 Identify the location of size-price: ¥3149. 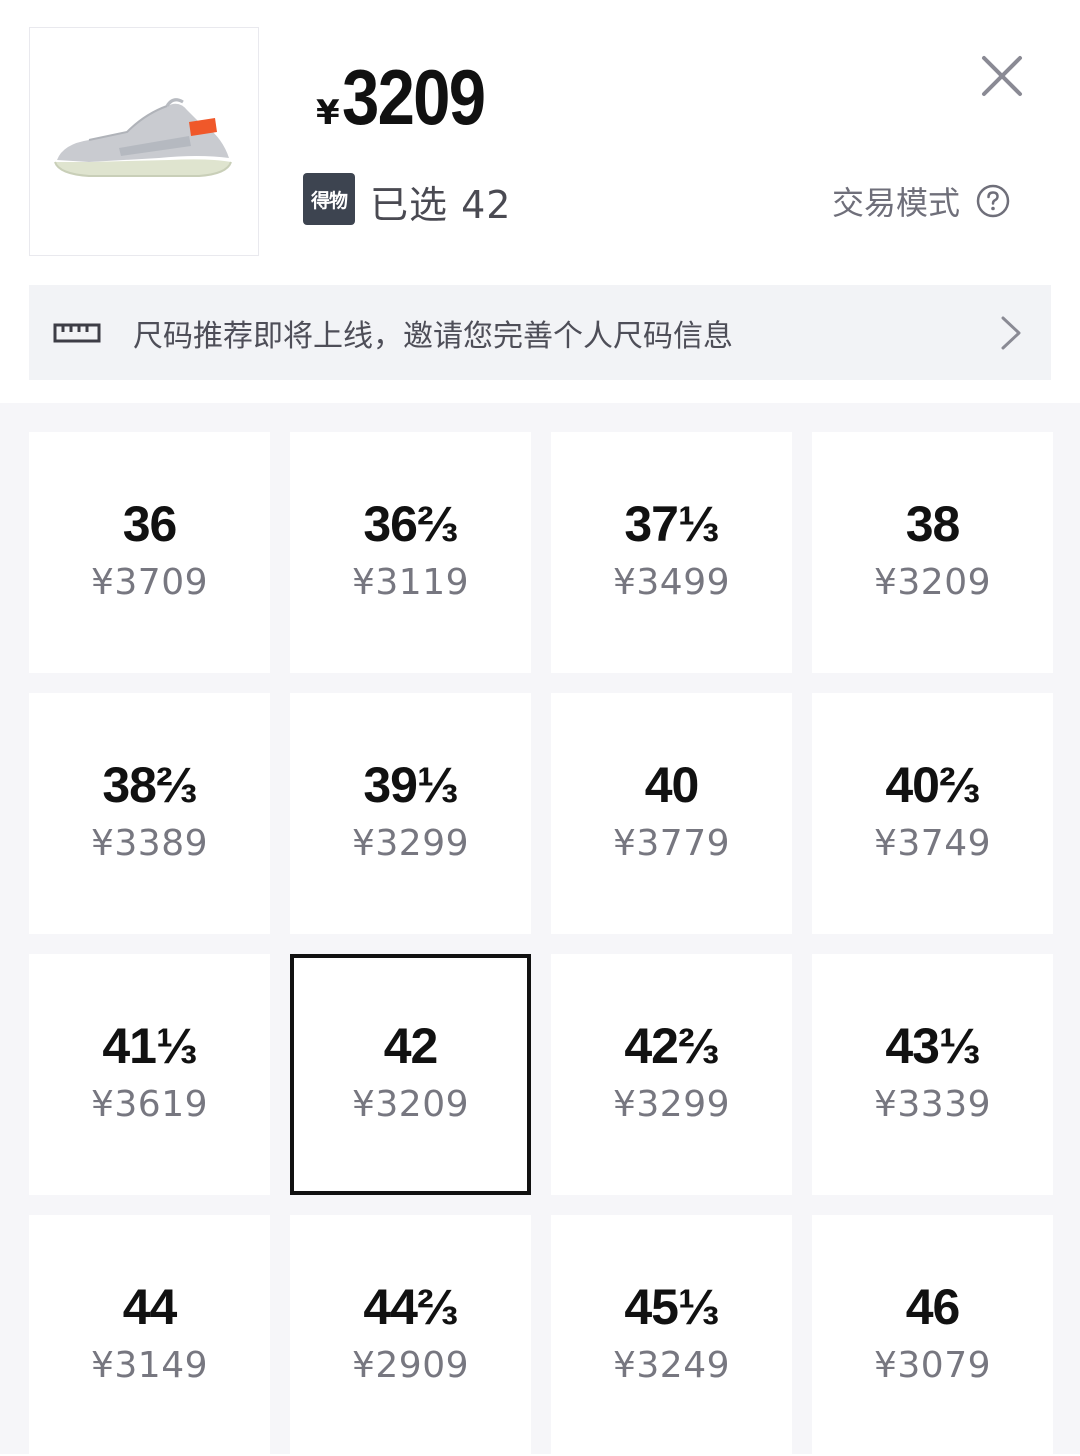
(149, 1365).